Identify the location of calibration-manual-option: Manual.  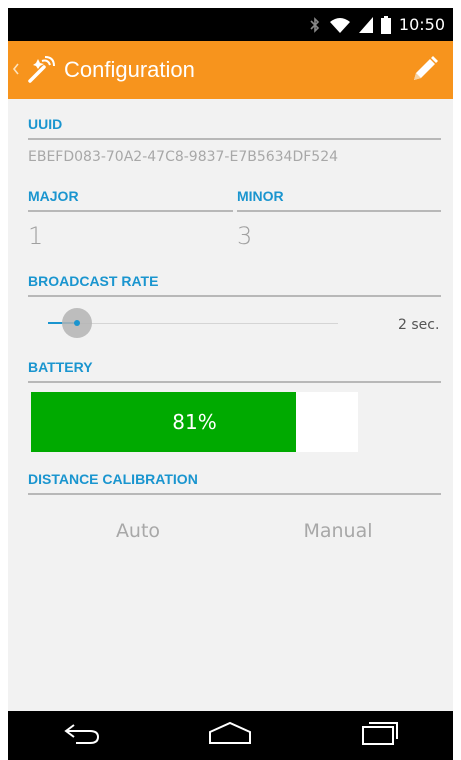
(338, 531).